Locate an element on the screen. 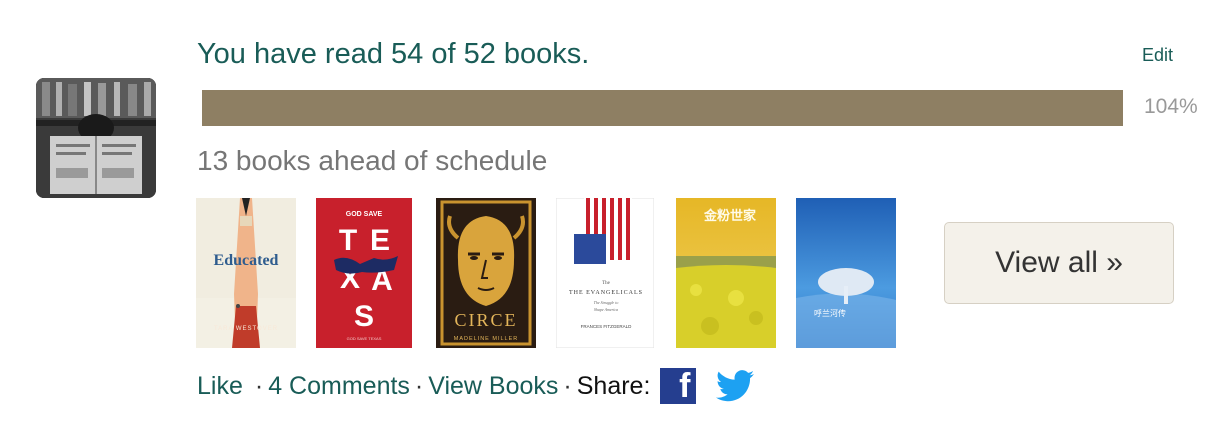  book-evangelicals-author: FRANCES FITZGERALD is located at coordinates (607, 326).